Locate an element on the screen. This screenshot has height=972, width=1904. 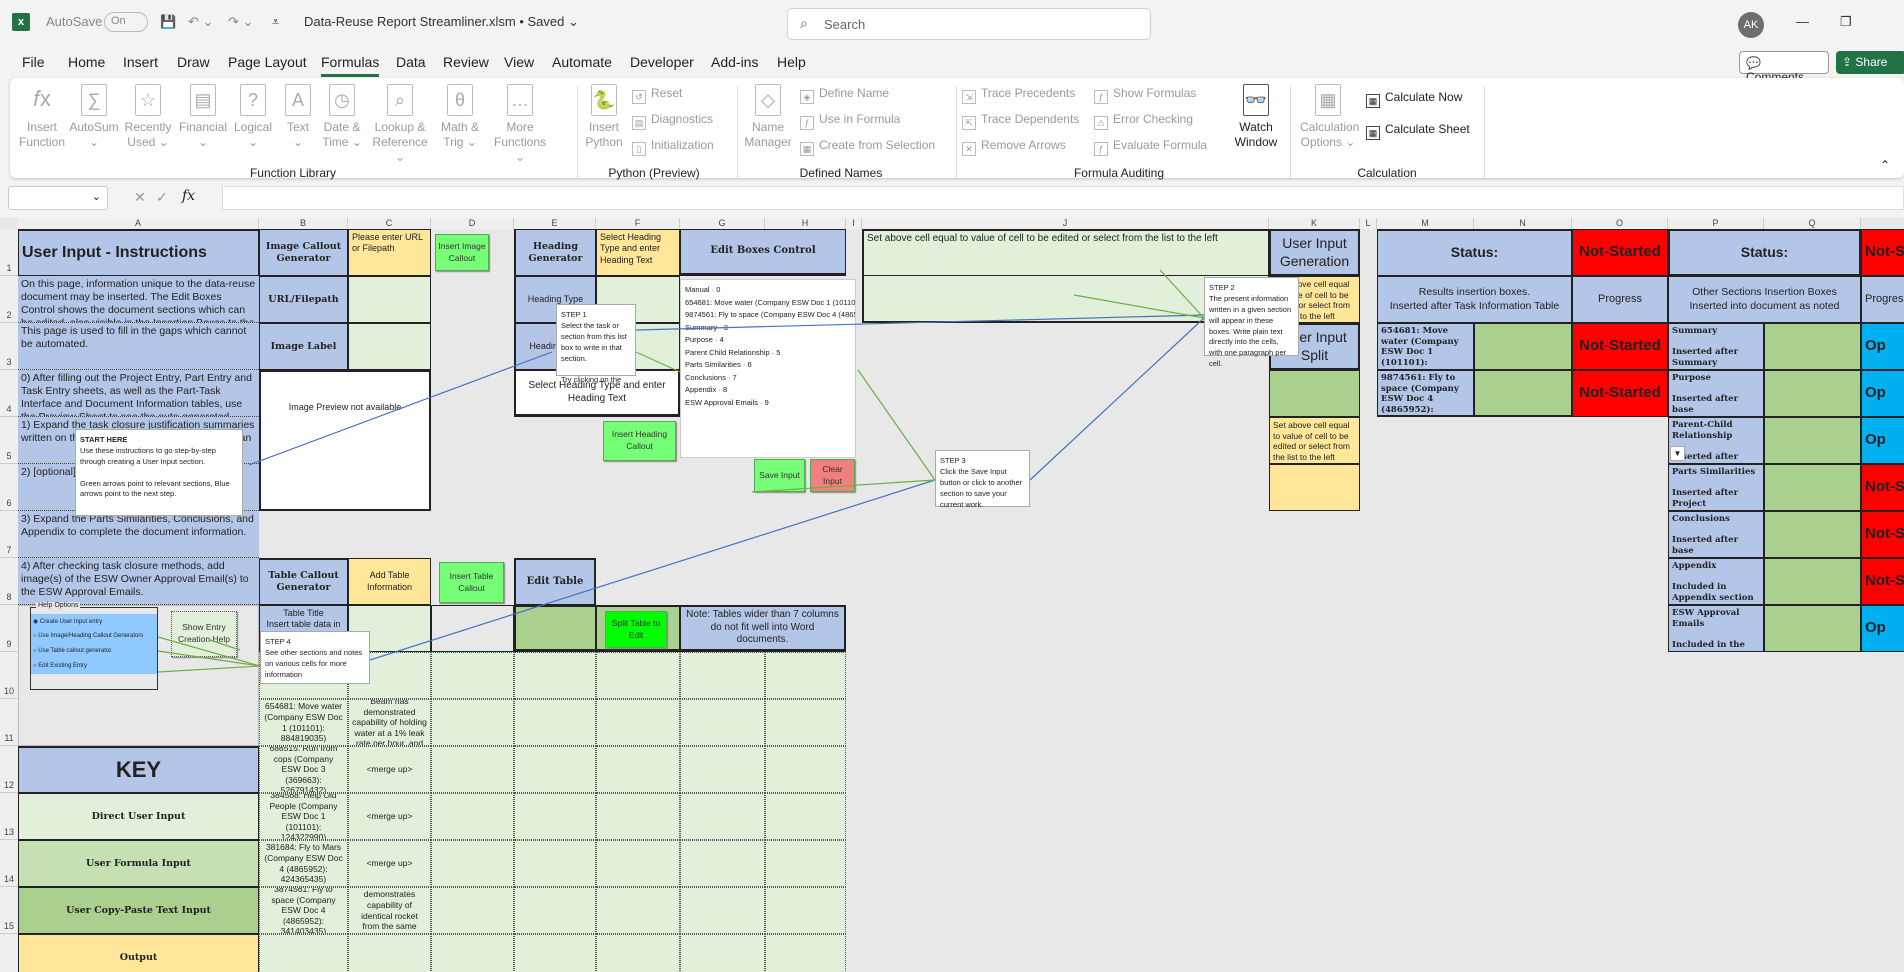
diagnostics-button: ▤ Diagnostics is located at coordinates (672, 121).